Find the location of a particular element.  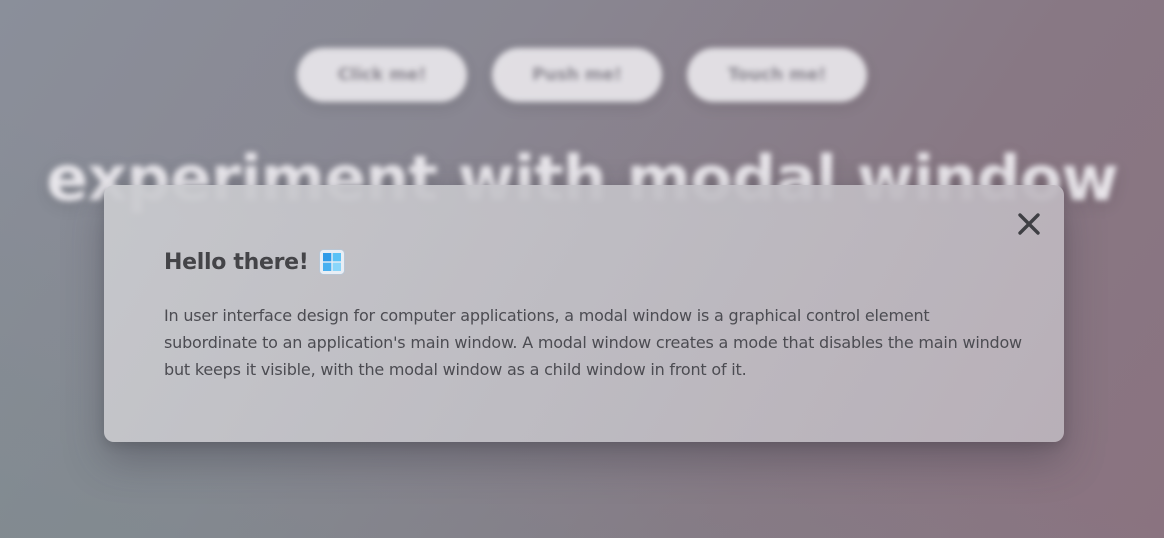

click-me-button: Click me! is located at coordinates (382, 75).